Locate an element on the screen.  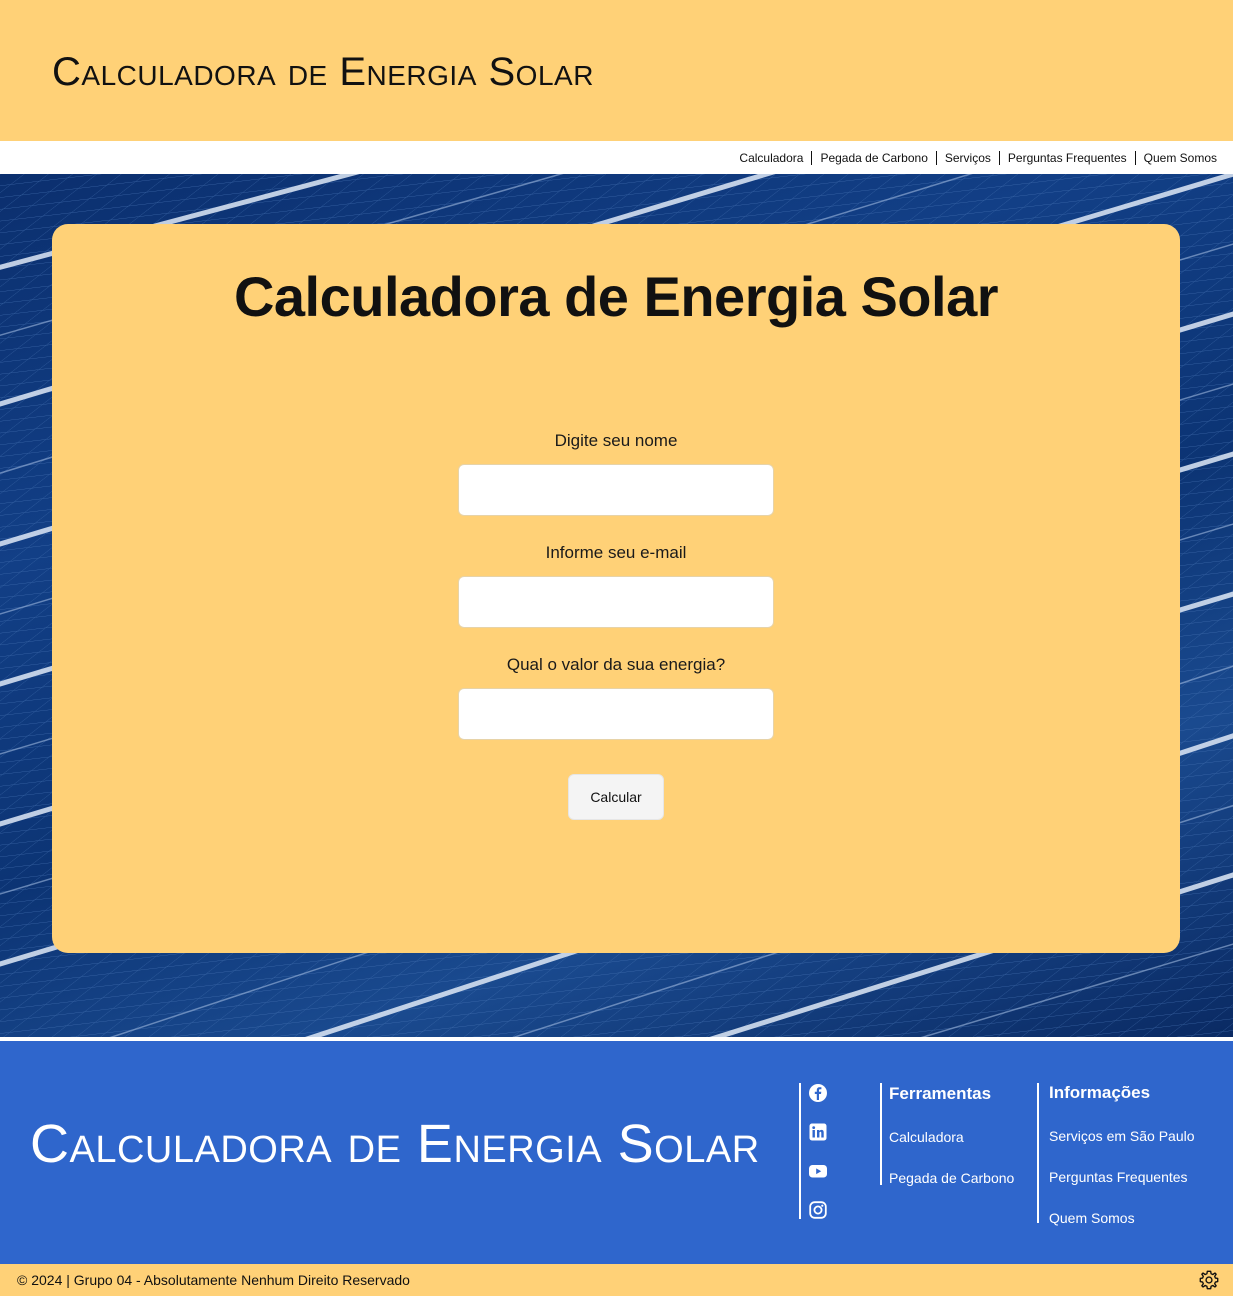
name-label: Digite seu nome is located at coordinates (616, 440).